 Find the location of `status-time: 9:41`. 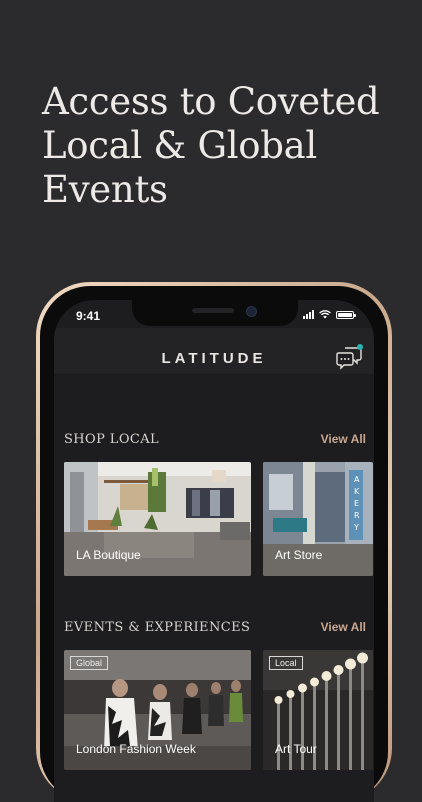

status-time: 9:41 is located at coordinates (88, 316).